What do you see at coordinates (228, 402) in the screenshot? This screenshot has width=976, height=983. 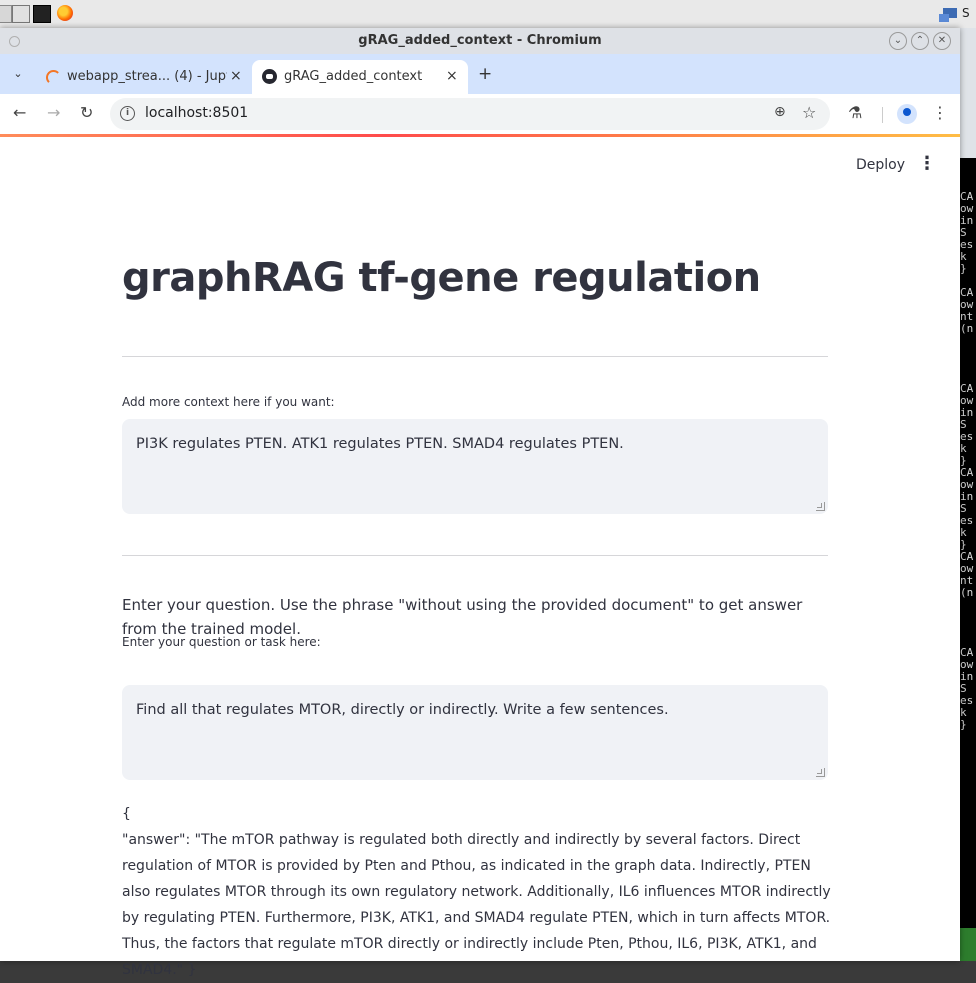 I see `context-label: Add more context here if you want:` at bounding box center [228, 402].